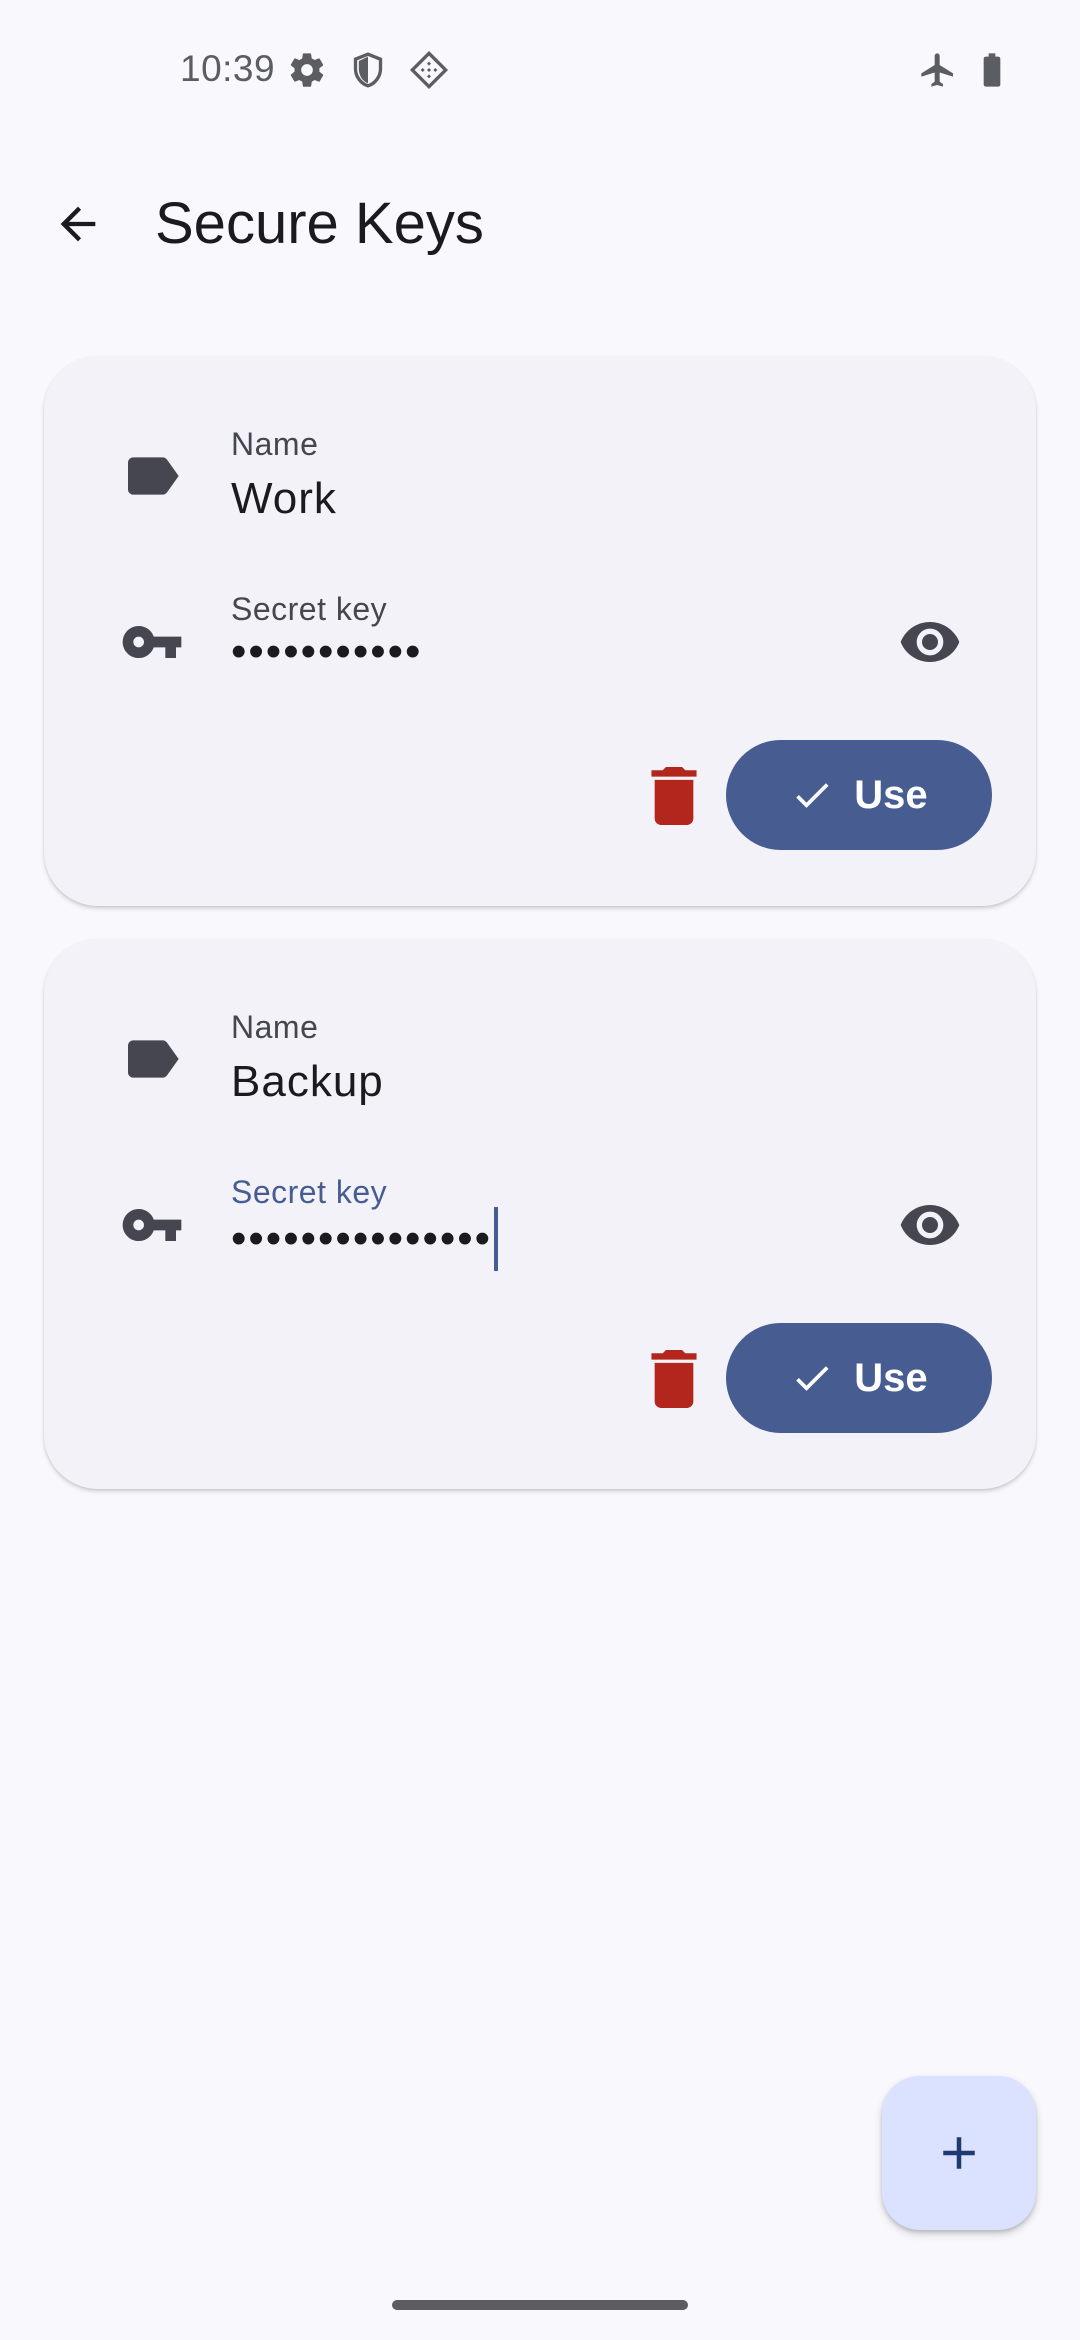 This screenshot has height=2340, width=1080. I want to click on airplane-mode-icon, so click(938, 70).